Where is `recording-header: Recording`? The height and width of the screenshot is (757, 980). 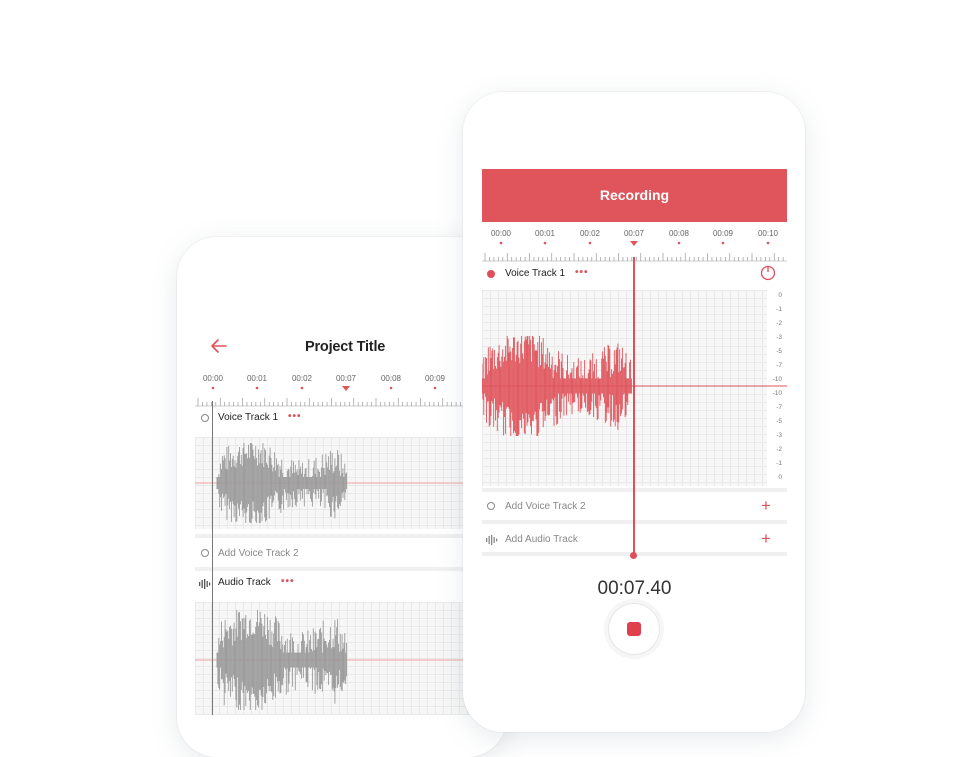 recording-header: Recording is located at coordinates (634, 195).